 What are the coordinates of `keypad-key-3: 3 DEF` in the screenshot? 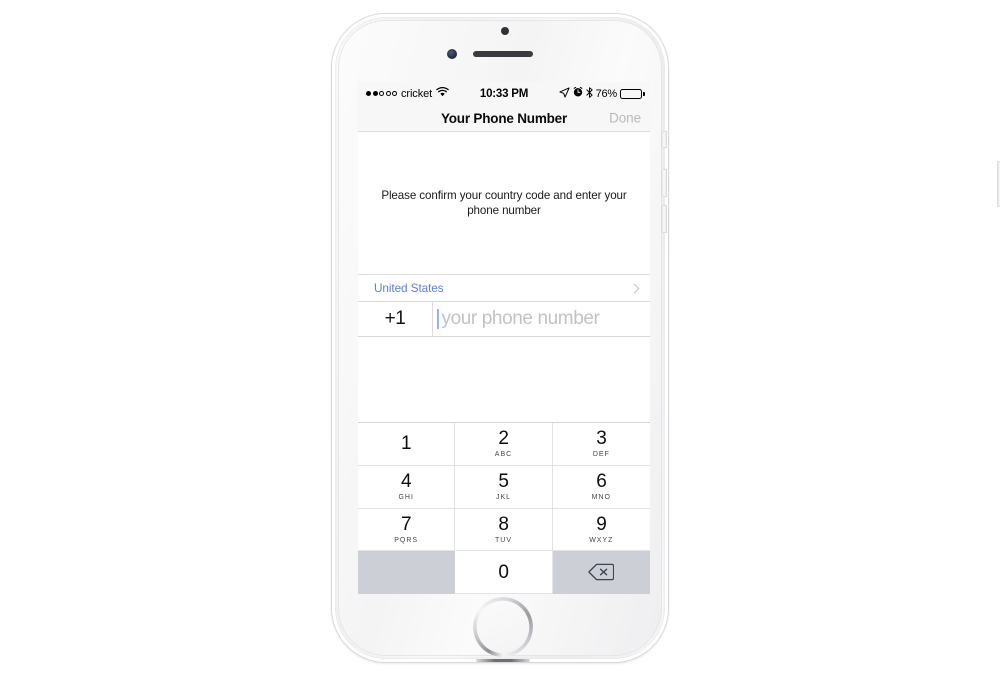 It's located at (601, 444).